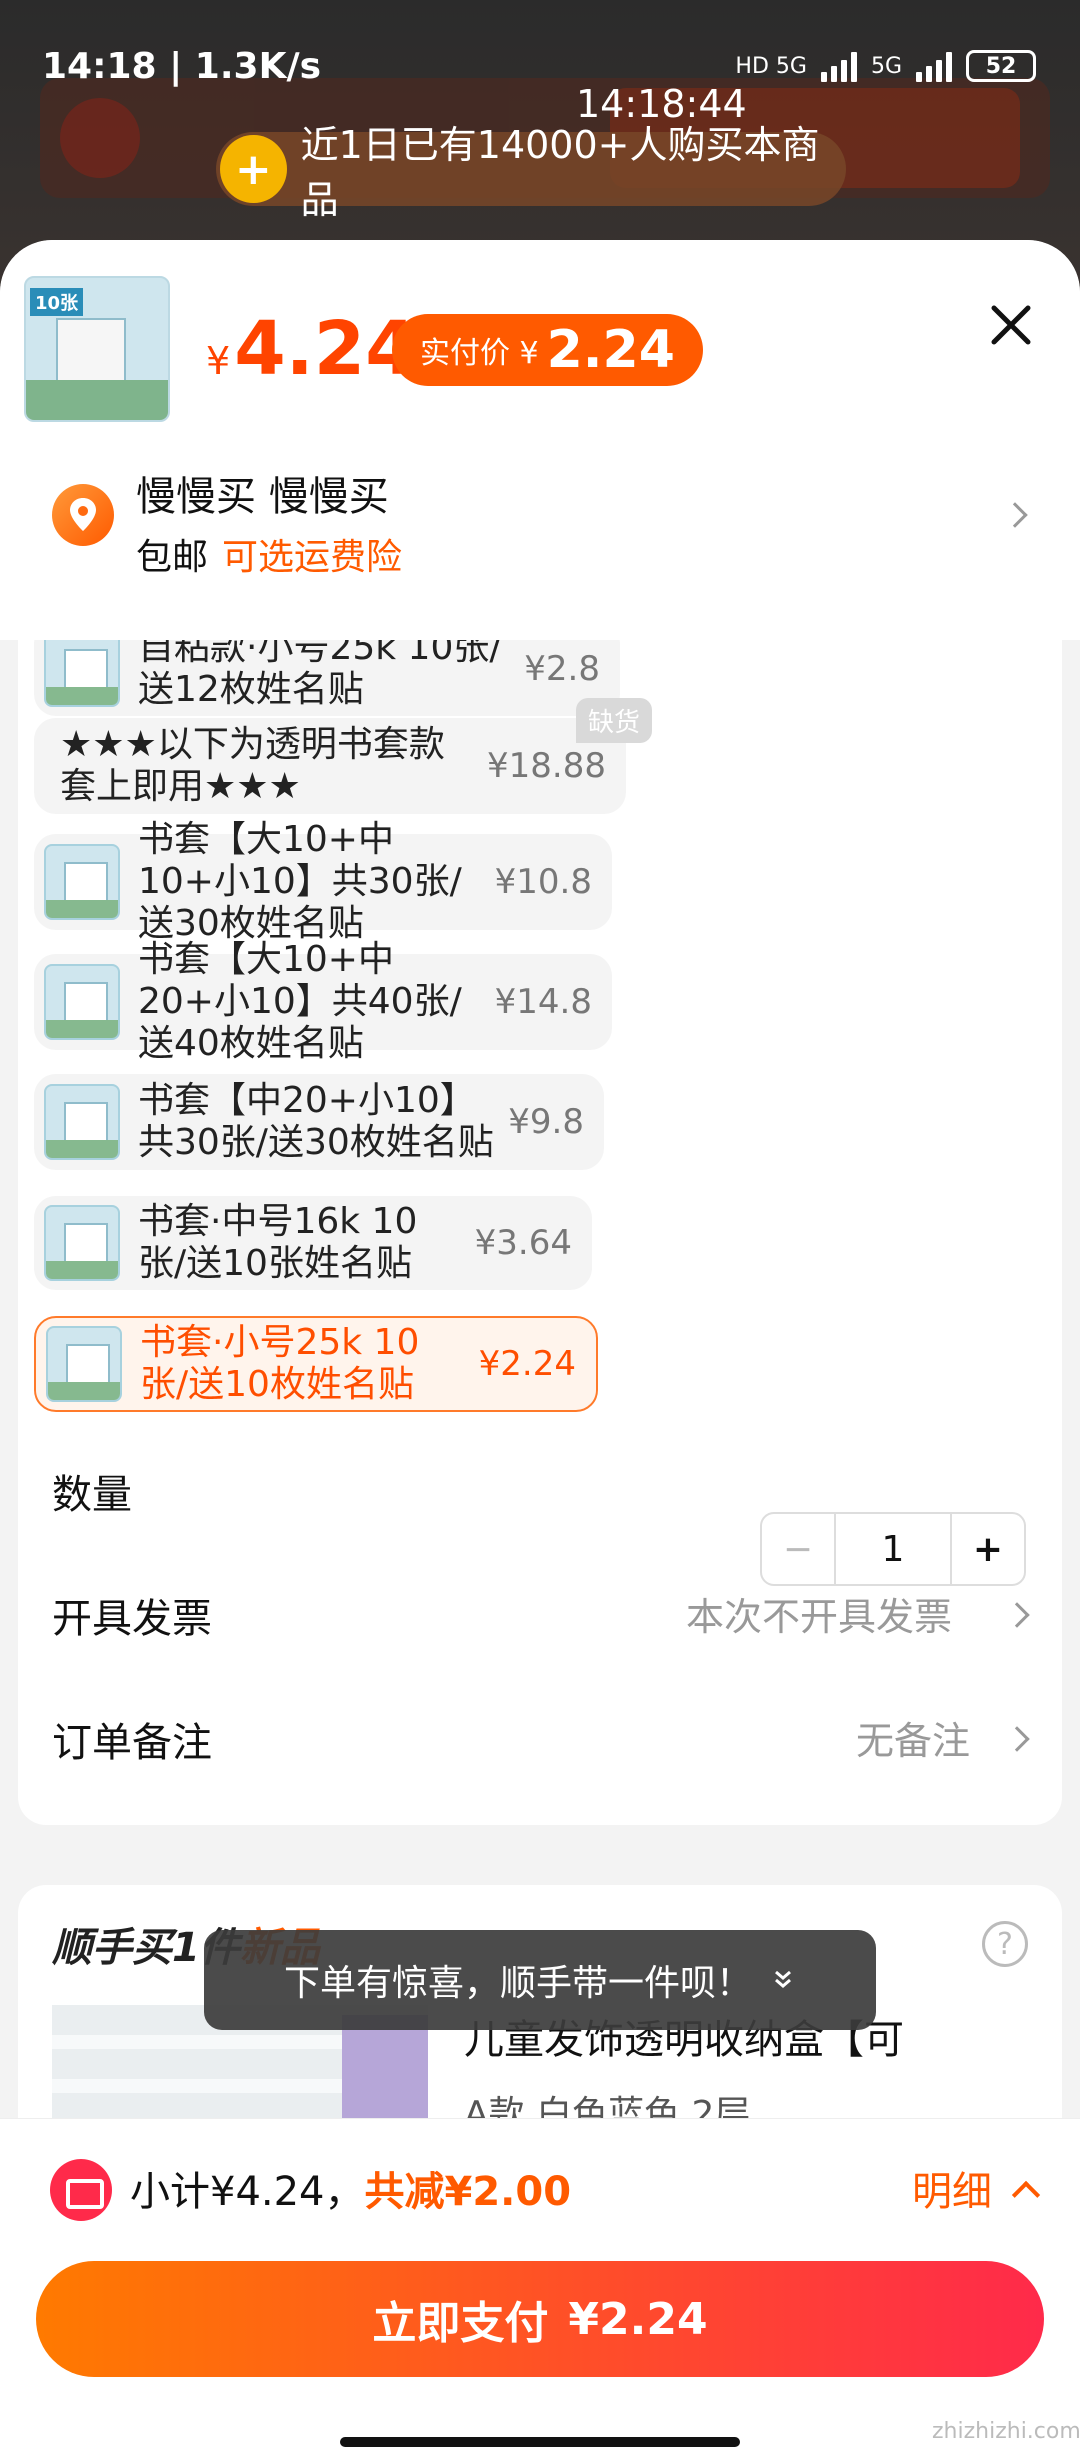 Image resolution: width=1080 pixels, height=2460 pixels. Describe the element at coordinates (540, 65) in the screenshot. I see `status-bar: 14:18 | 1.3K/s HD 5G 5G 52` at that location.